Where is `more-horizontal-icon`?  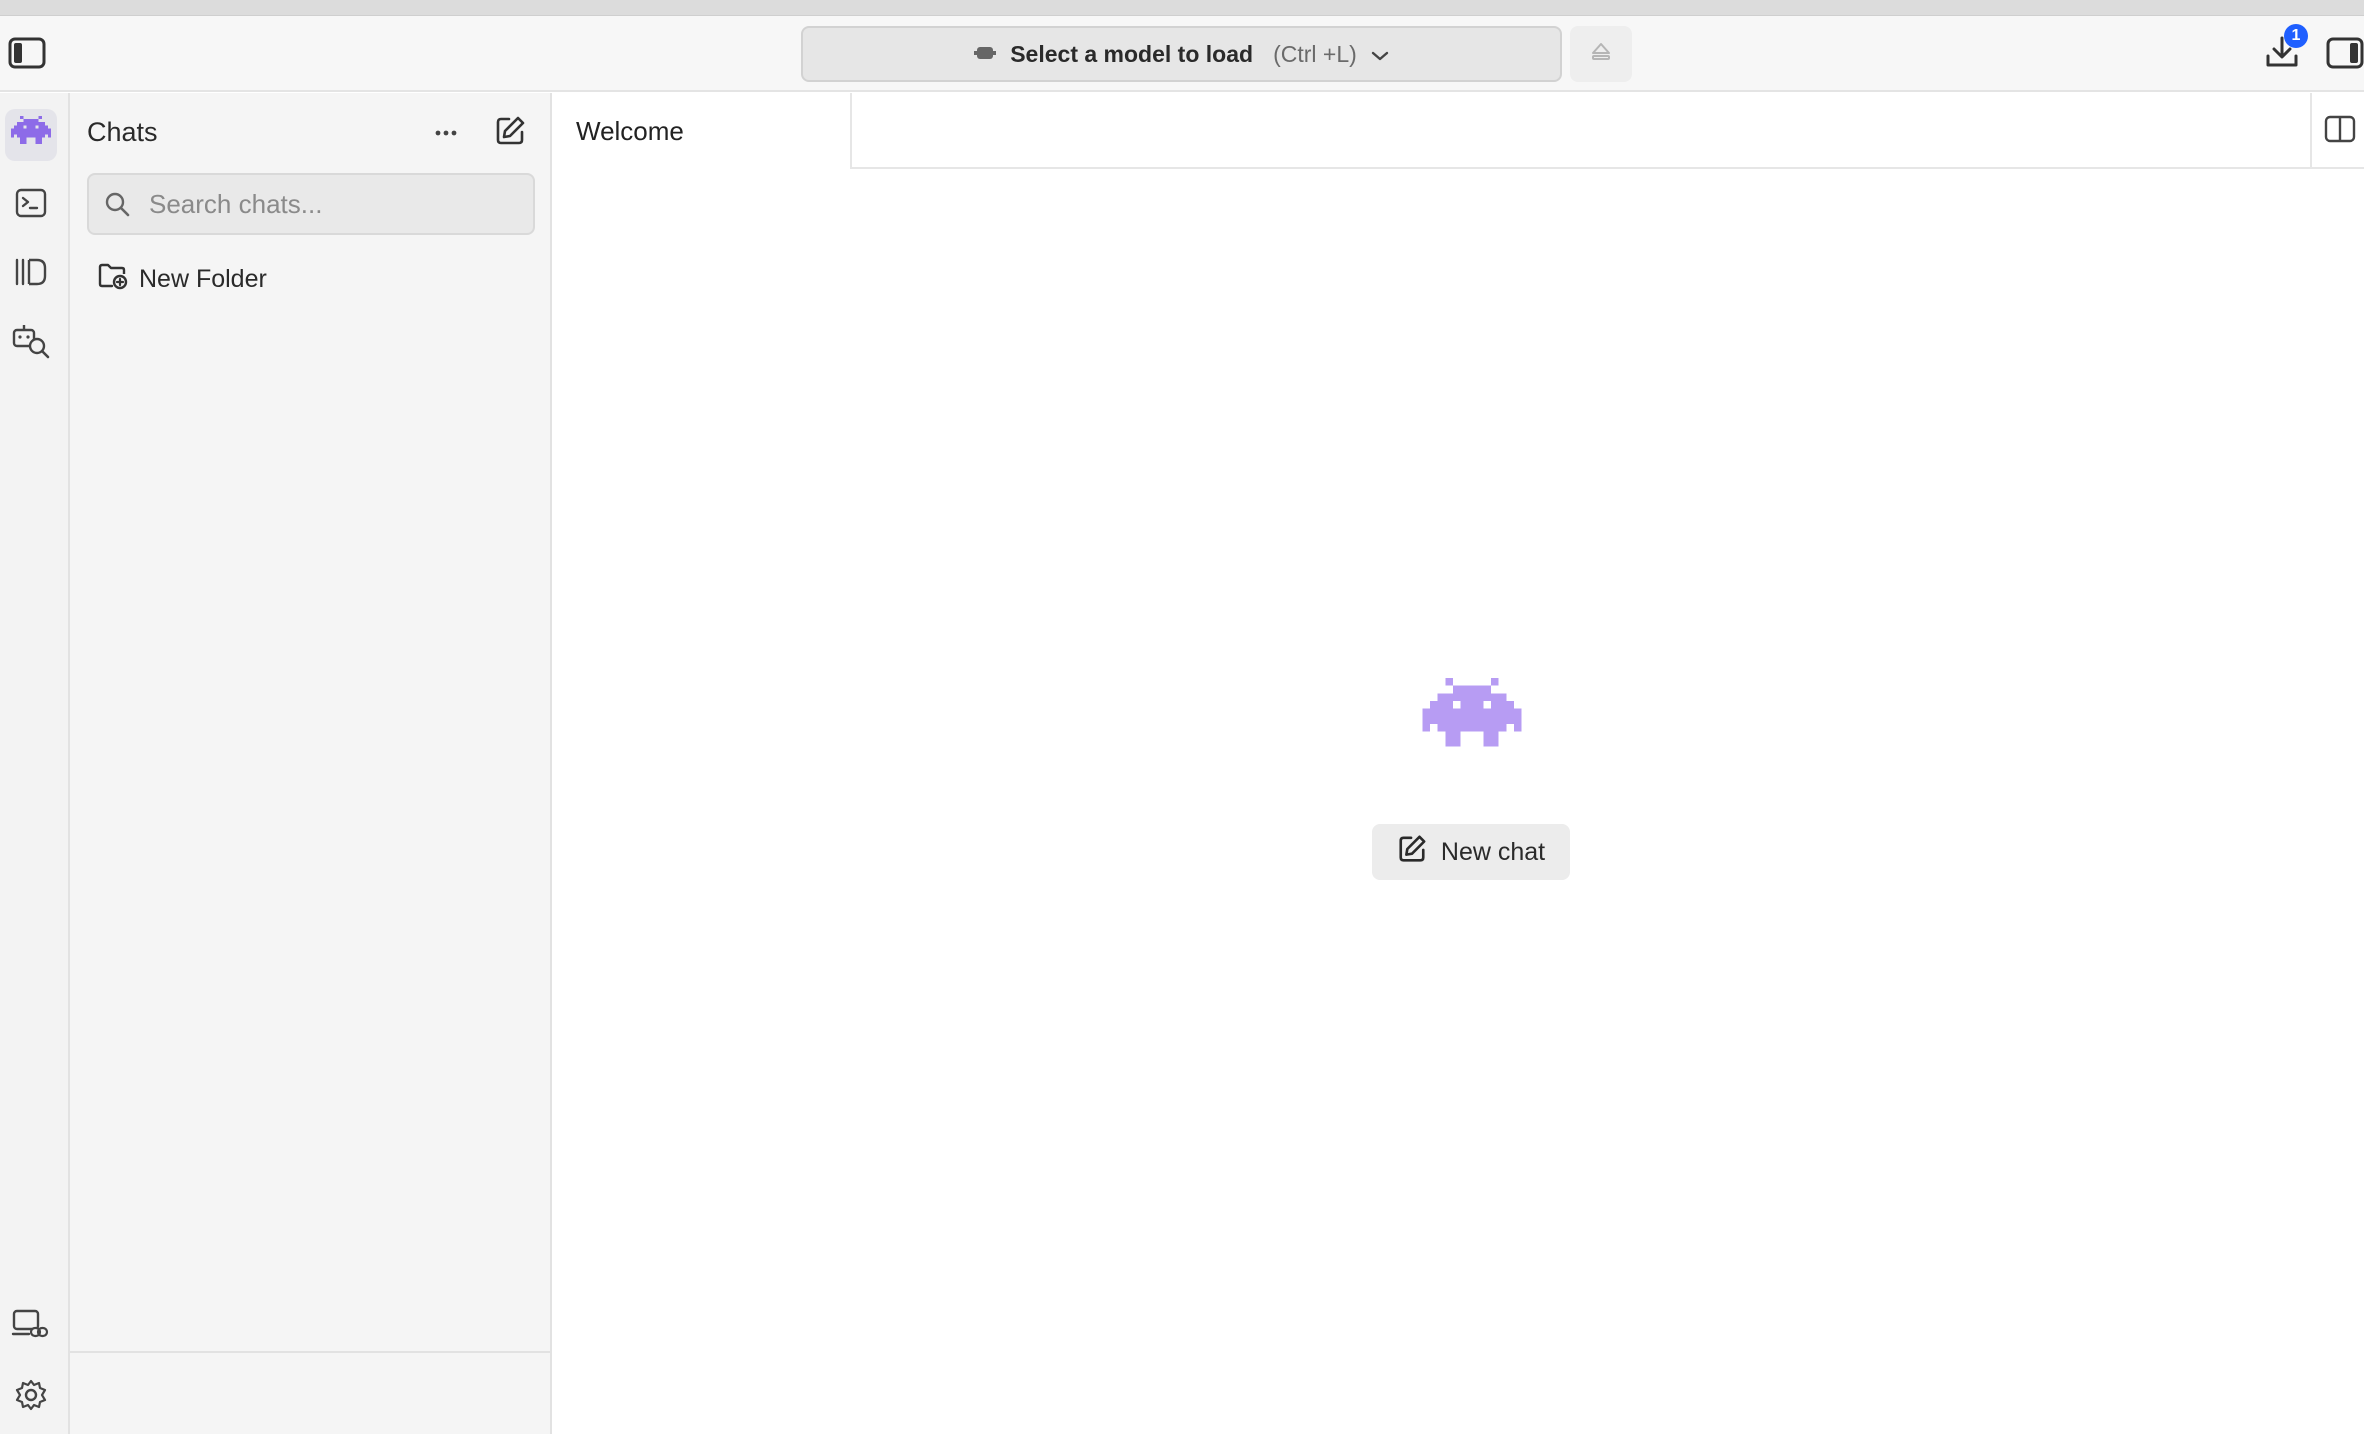
more-horizontal-icon is located at coordinates (446, 133).